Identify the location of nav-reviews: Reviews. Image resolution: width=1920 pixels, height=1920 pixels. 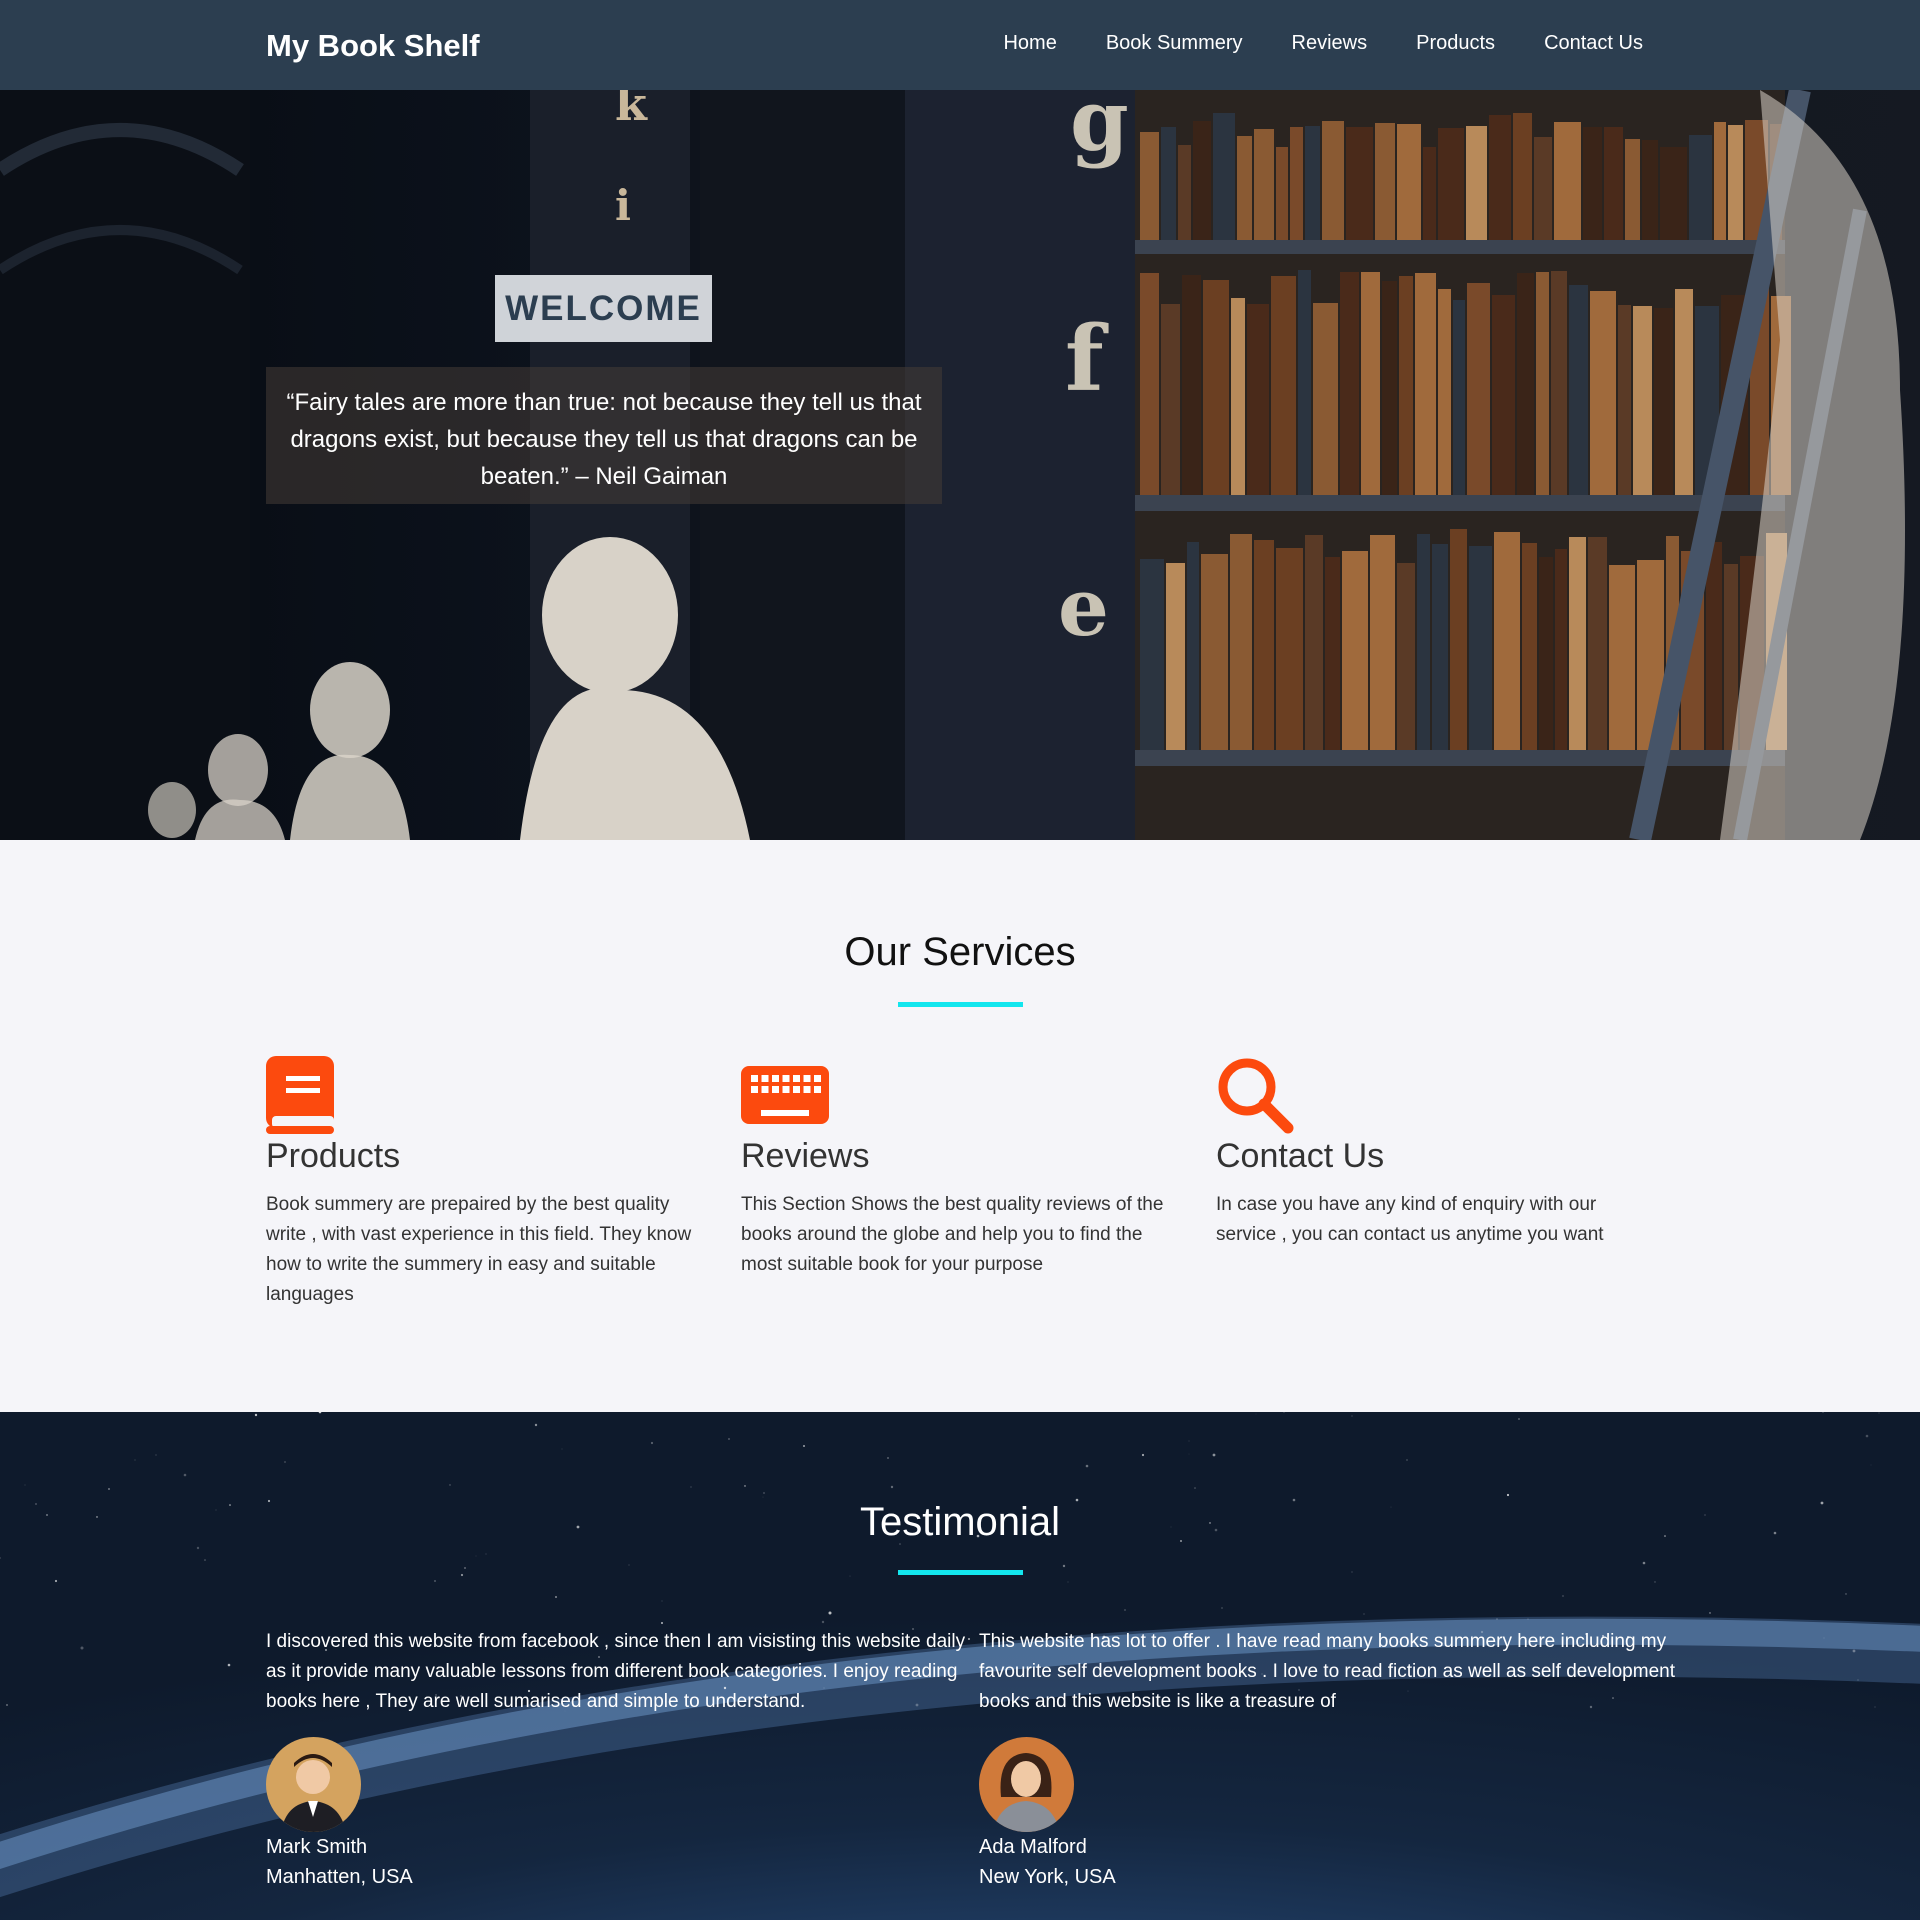
(1330, 43).